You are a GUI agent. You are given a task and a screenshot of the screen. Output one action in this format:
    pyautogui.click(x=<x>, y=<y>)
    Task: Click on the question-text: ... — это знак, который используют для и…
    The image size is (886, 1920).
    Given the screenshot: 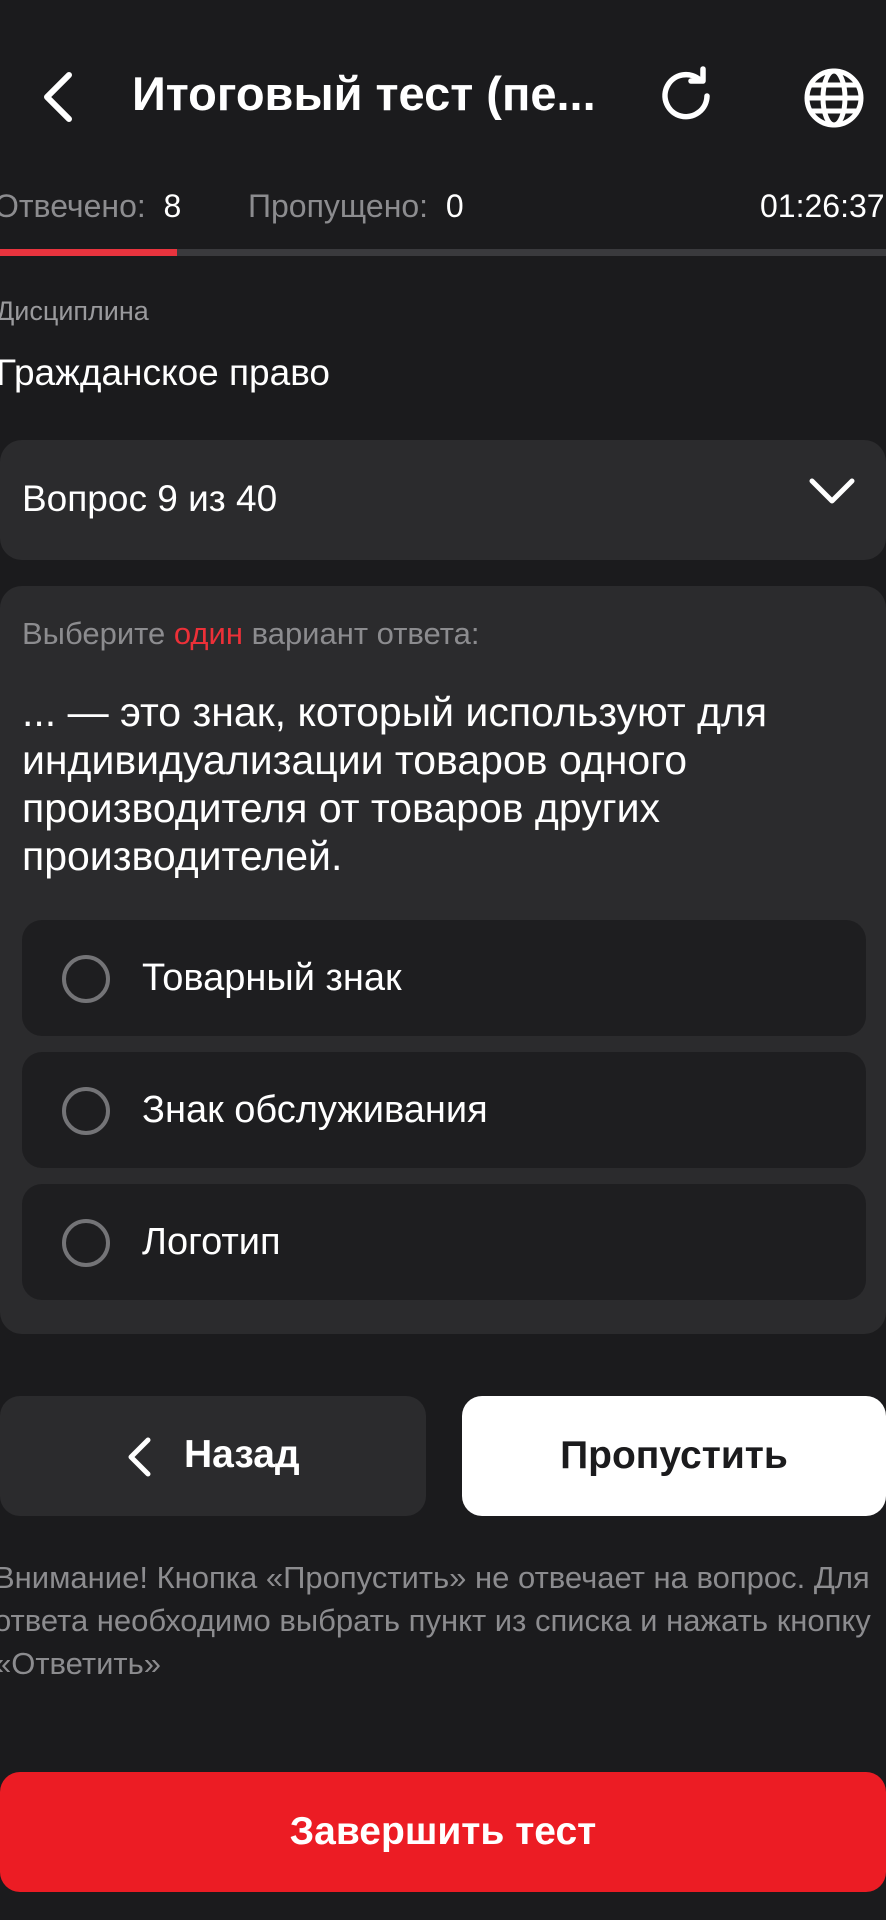 What is the action you would take?
    pyautogui.click(x=395, y=784)
    